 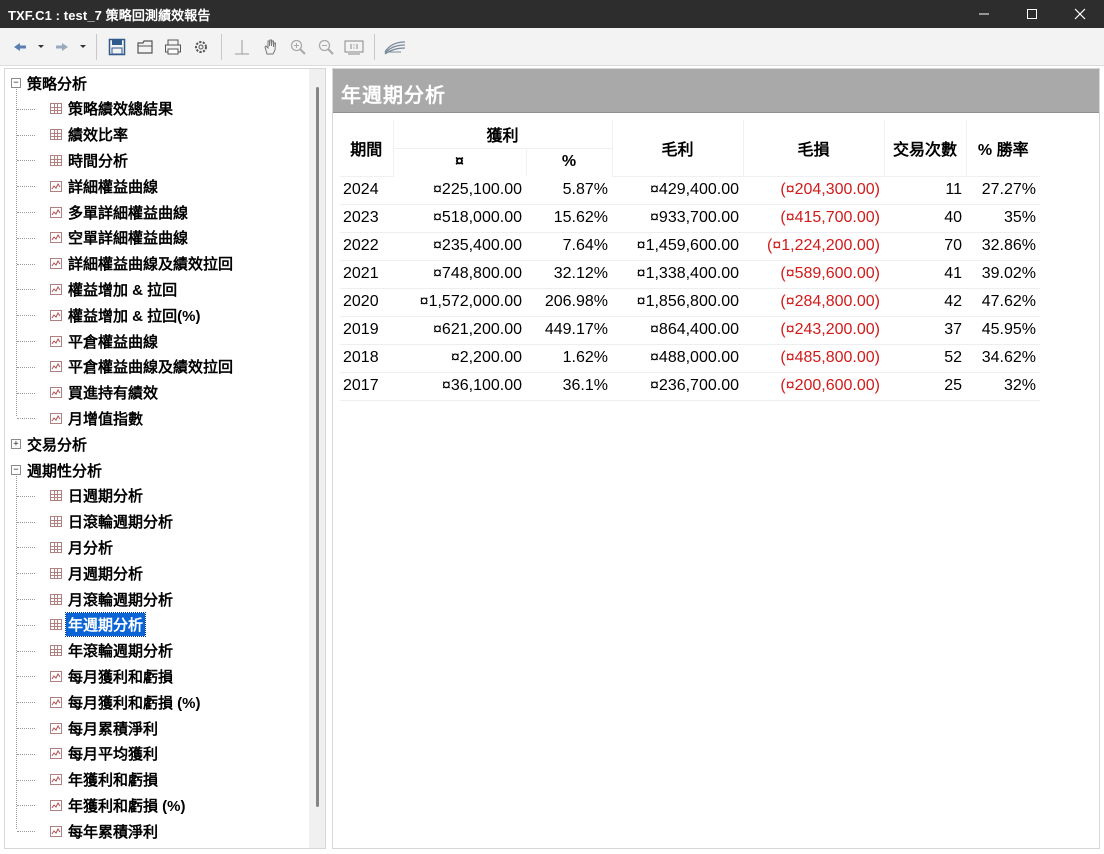 I want to click on header-trades: 交易次數, so click(x=925, y=148).